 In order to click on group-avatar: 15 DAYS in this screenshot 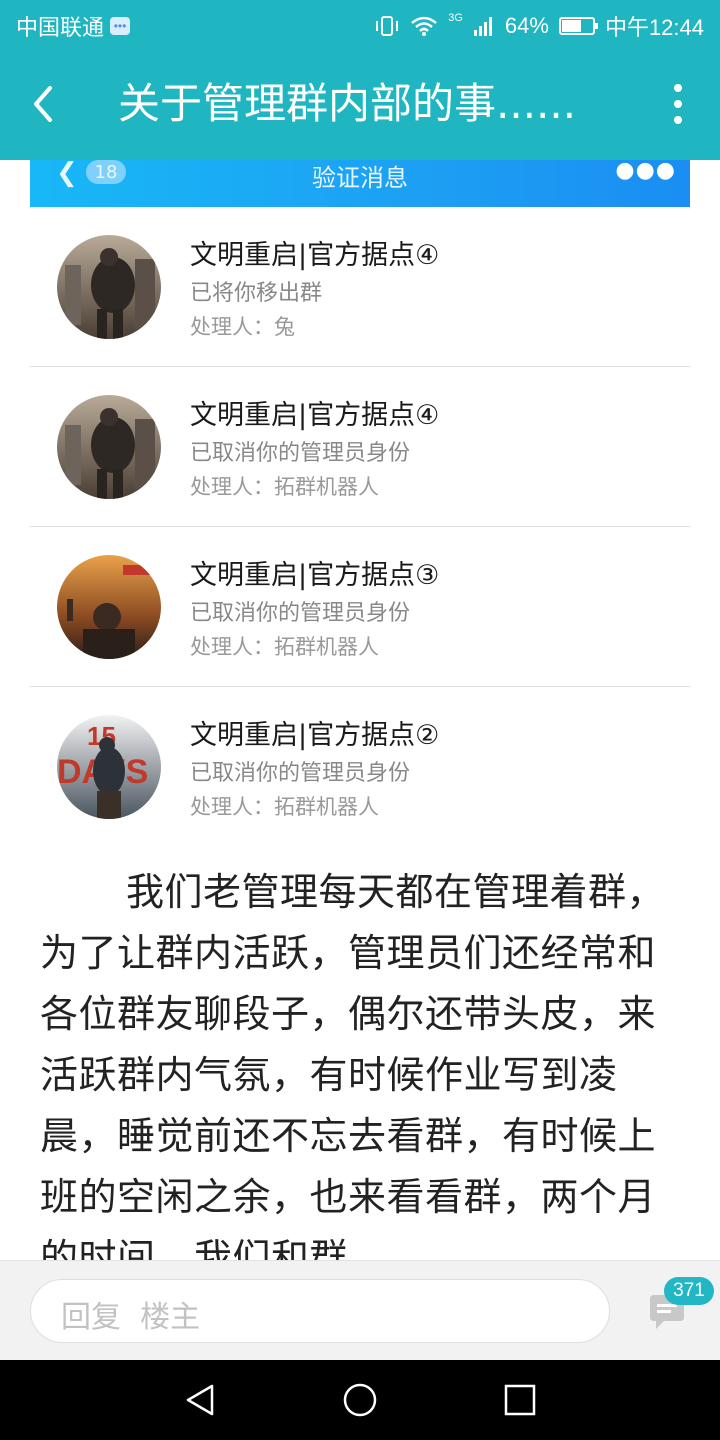, I will do `click(109, 767)`.